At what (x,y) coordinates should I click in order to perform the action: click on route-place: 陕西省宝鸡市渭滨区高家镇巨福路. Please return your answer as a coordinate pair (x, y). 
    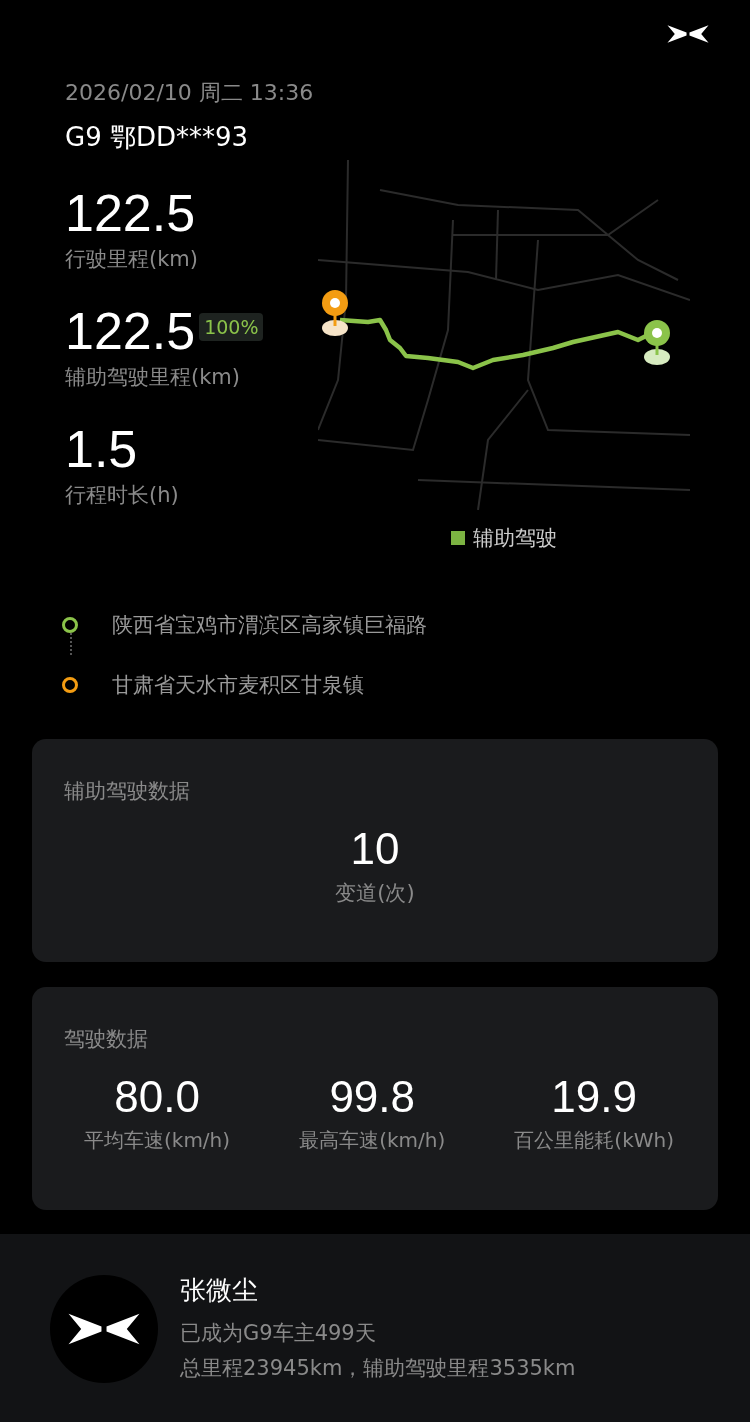
    Looking at the image, I should click on (269, 625).